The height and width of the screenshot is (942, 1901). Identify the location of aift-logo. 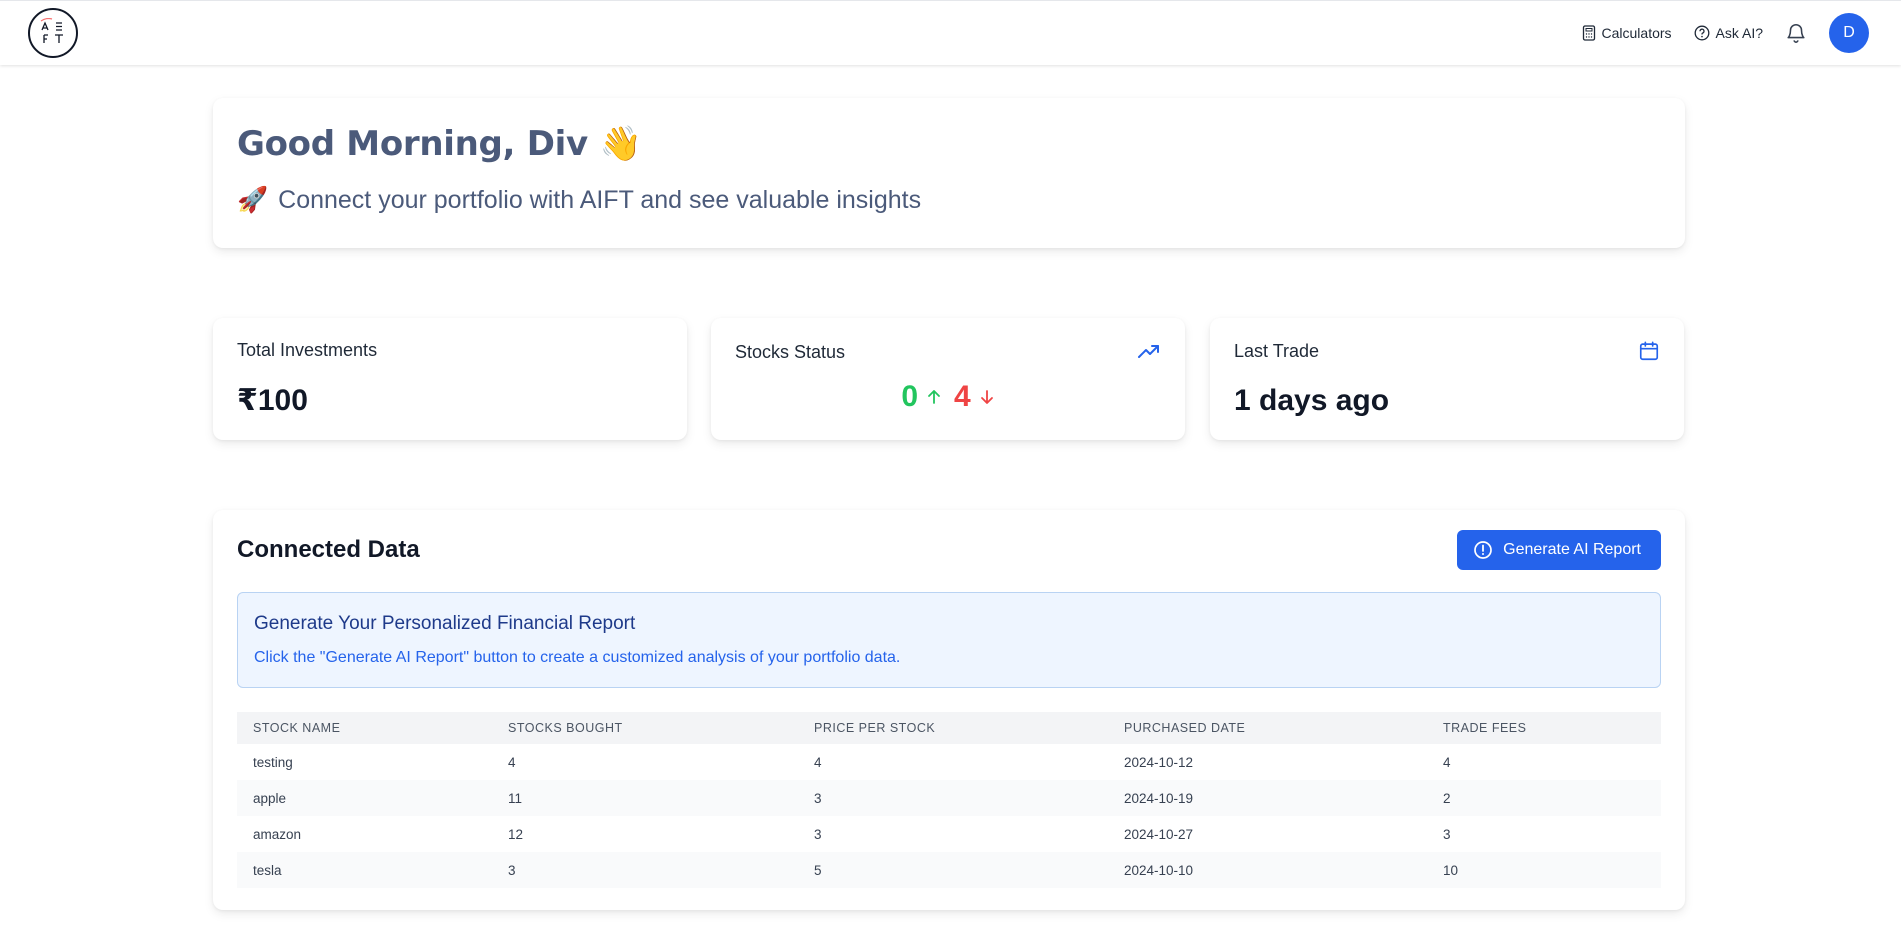
(53, 33).